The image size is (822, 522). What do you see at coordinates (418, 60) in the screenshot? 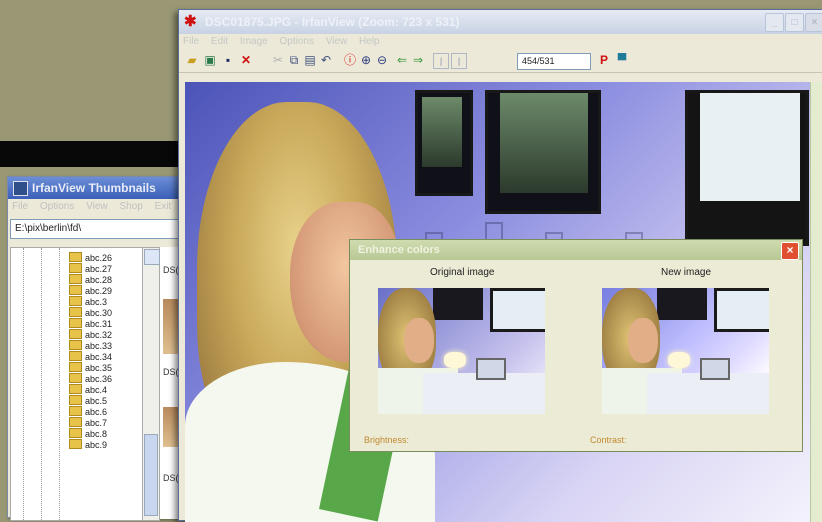
I see `next-icon: ⇒` at bounding box center [418, 60].